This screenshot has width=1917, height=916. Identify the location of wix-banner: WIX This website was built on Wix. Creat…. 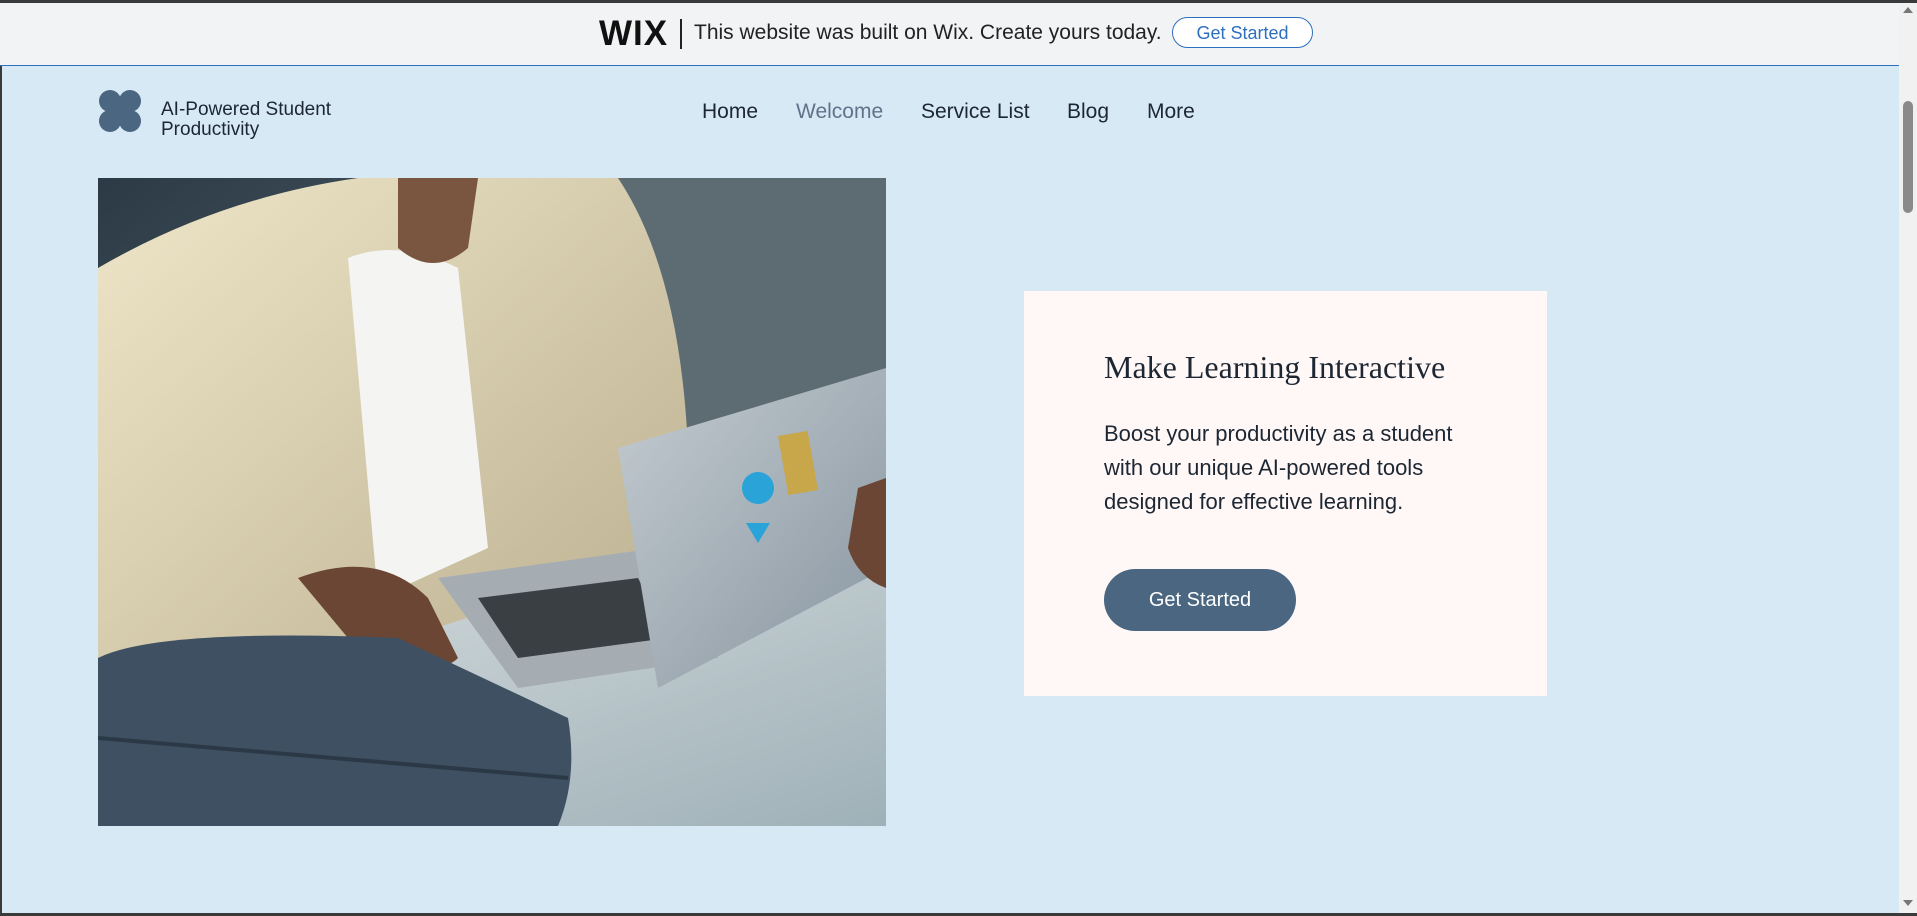
(949, 34).